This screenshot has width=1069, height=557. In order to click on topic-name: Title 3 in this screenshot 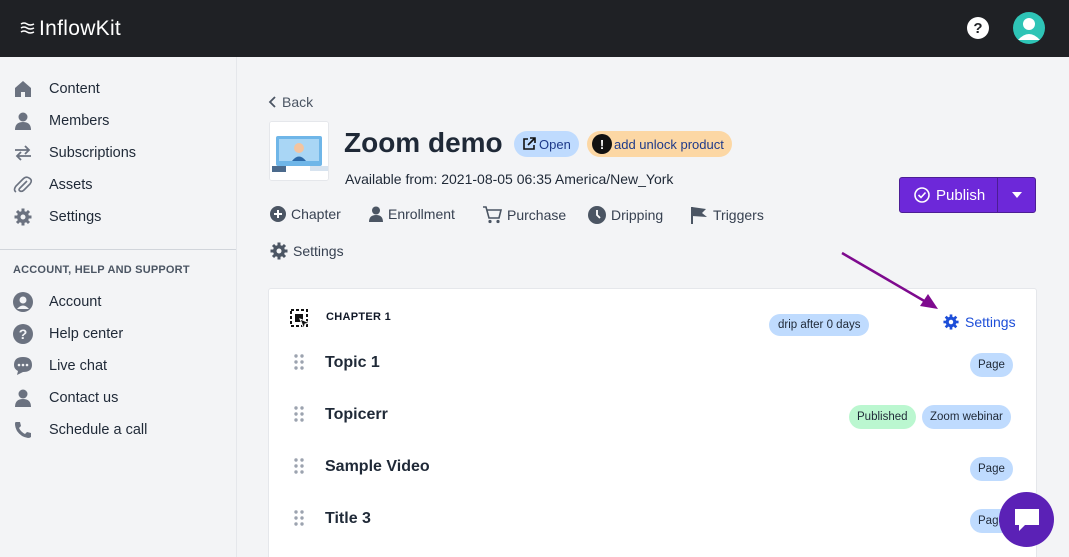, I will do `click(348, 518)`.